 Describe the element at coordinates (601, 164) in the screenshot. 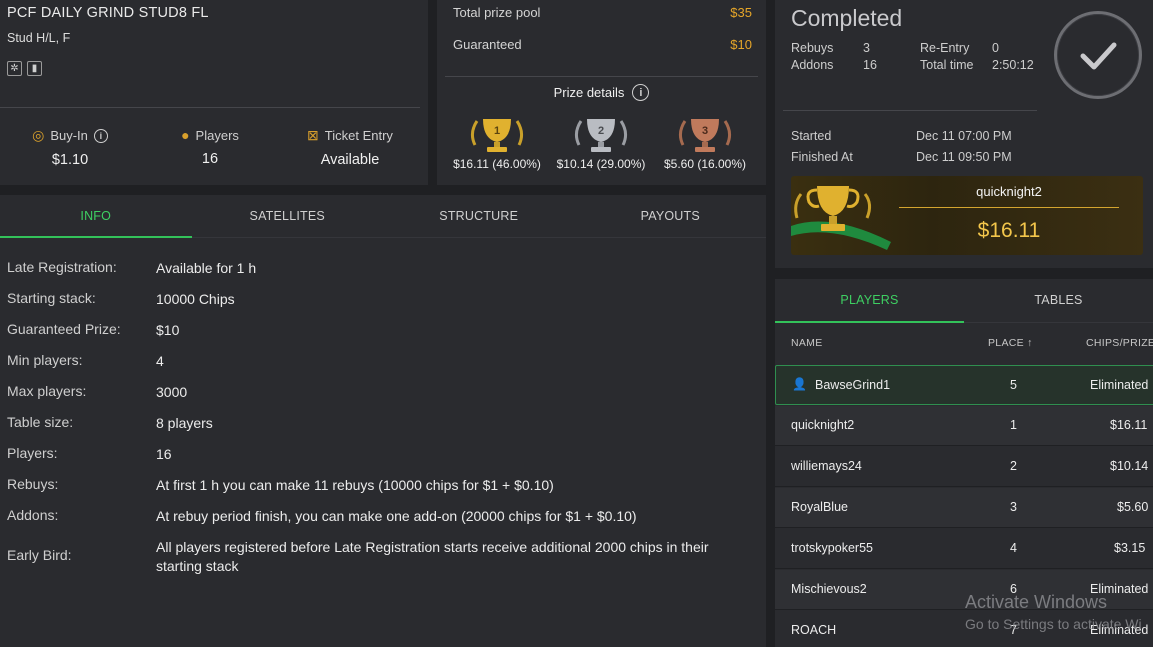

I see `prize-amount-2: $10.14 (29.00%)` at that location.